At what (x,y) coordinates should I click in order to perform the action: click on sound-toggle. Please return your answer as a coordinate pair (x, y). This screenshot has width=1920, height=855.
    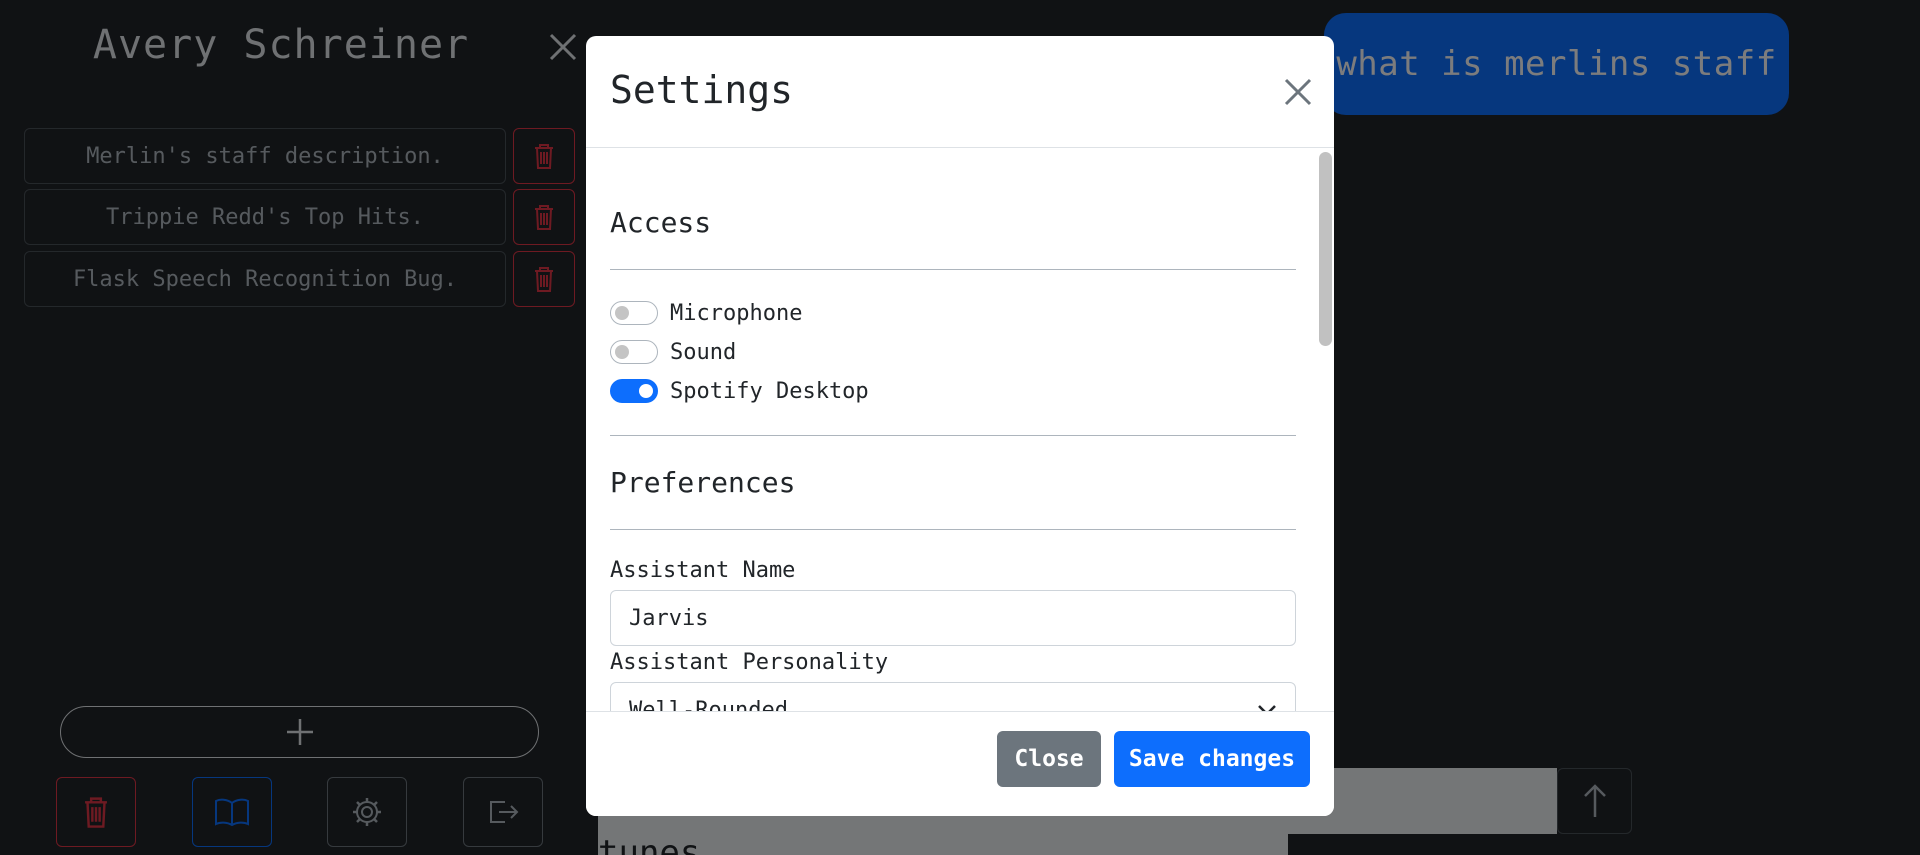
    Looking at the image, I should click on (634, 352).